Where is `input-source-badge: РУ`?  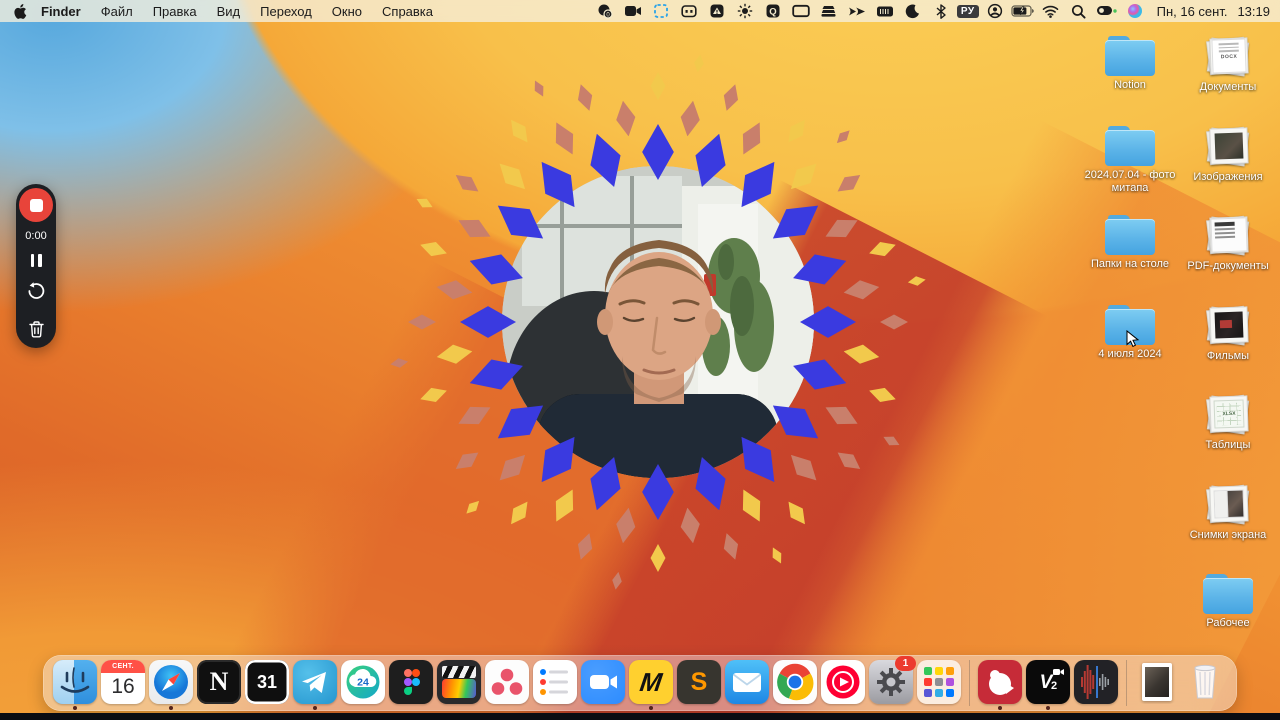 input-source-badge: РУ is located at coordinates (967, 11).